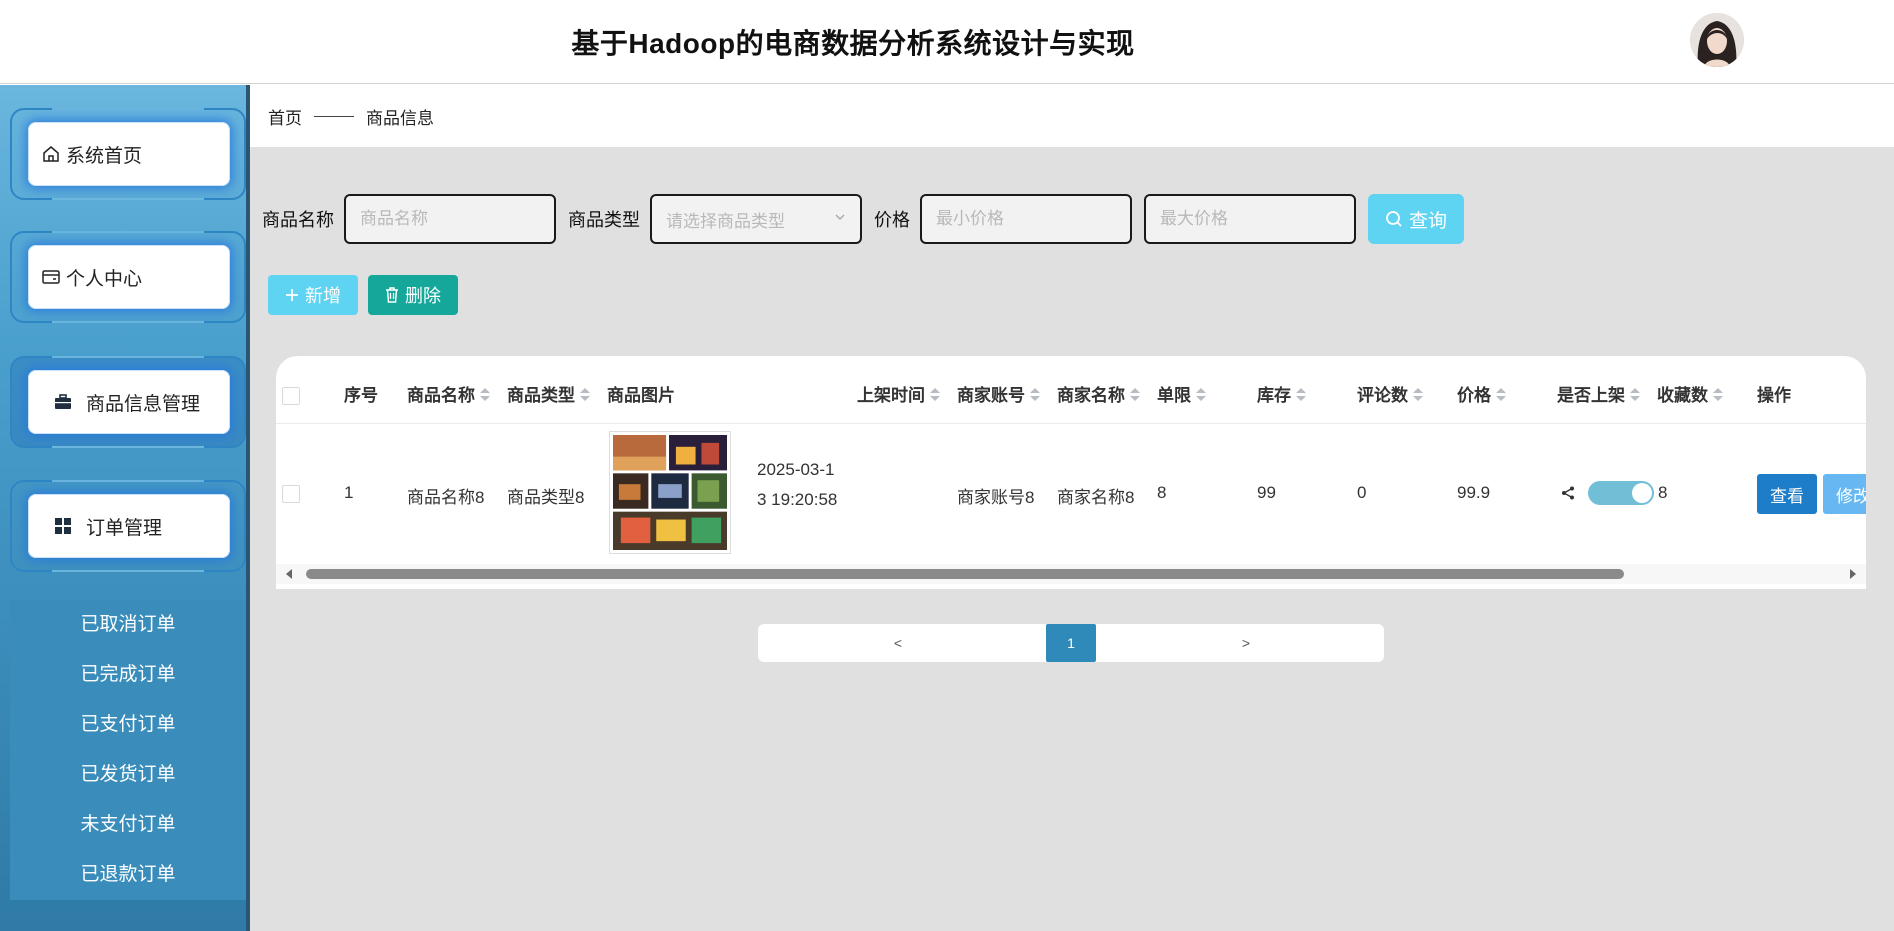 This screenshot has width=1894, height=931. I want to click on prev-page-button: <, so click(898, 643).